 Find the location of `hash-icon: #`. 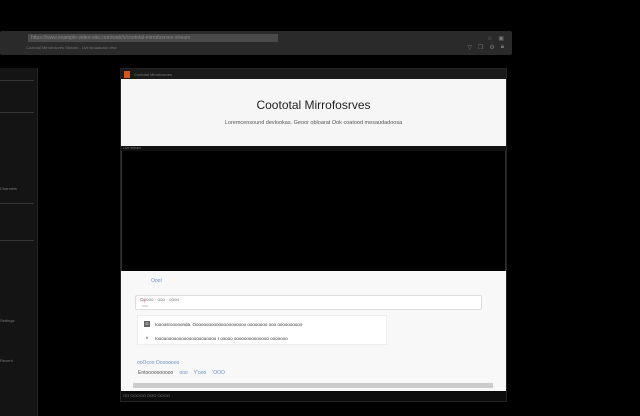

hash-icon: # is located at coordinates (147, 338).